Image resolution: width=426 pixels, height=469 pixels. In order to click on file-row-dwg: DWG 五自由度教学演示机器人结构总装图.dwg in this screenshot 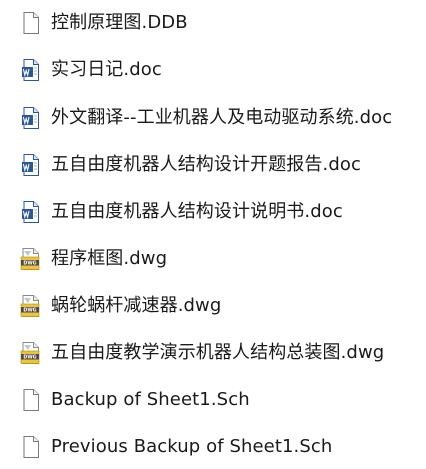, I will do `click(213, 353)`.